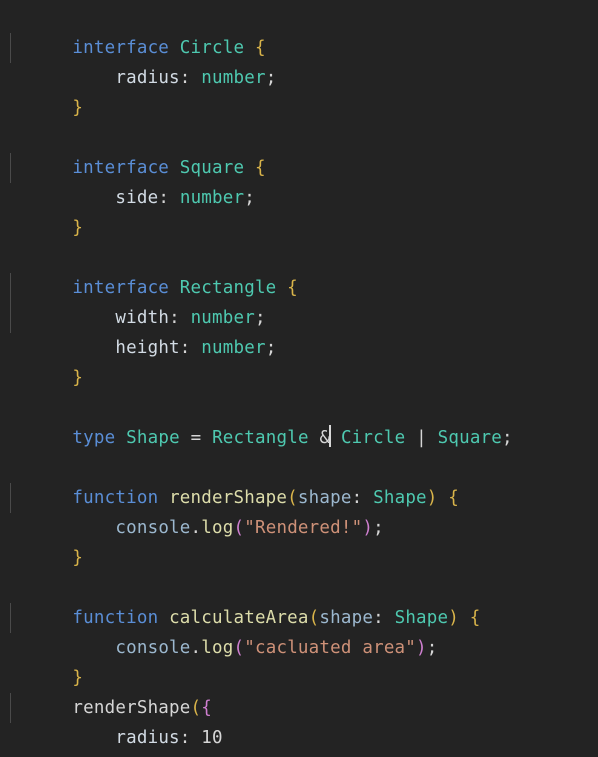 The height and width of the screenshot is (757, 598). Describe the element at coordinates (299, 330) in the screenshot. I see `code-line: height: number;` at that location.